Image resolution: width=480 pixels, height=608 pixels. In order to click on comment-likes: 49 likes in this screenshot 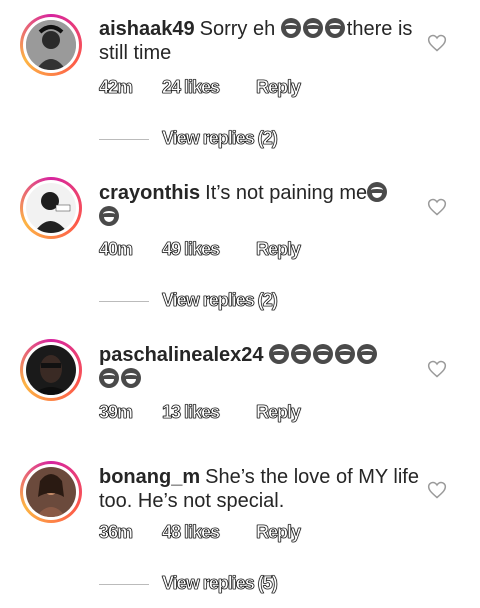, I will do `click(191, 249)`.